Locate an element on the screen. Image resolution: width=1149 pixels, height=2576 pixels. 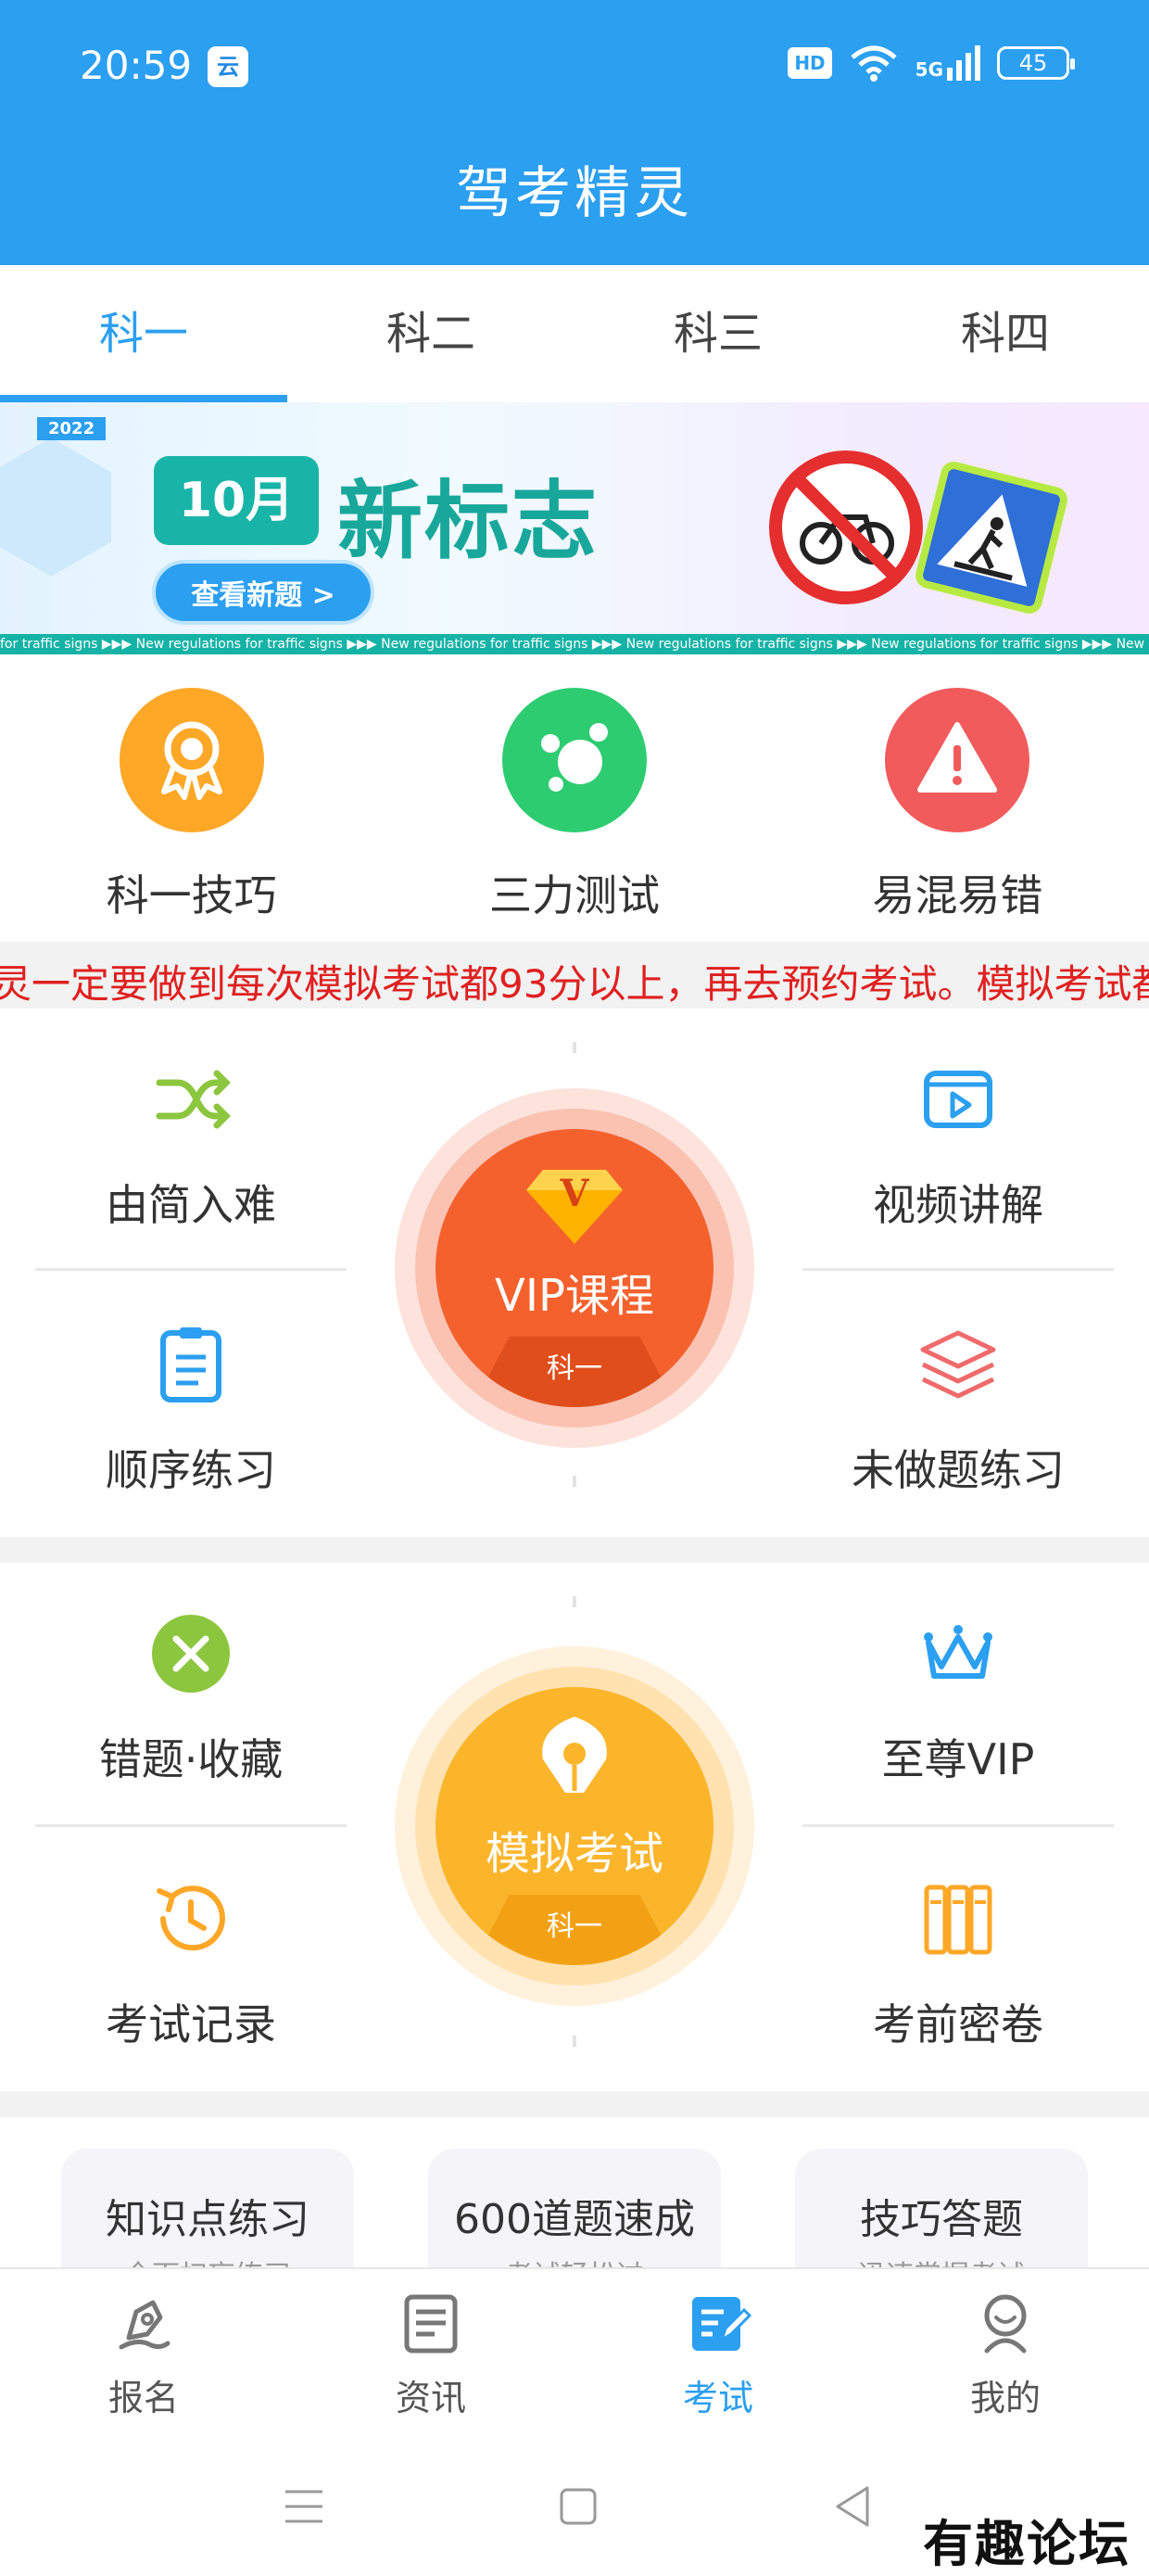
mistakes-favorites-button: 错题·收藏 is located at coordinates (191, 1695).